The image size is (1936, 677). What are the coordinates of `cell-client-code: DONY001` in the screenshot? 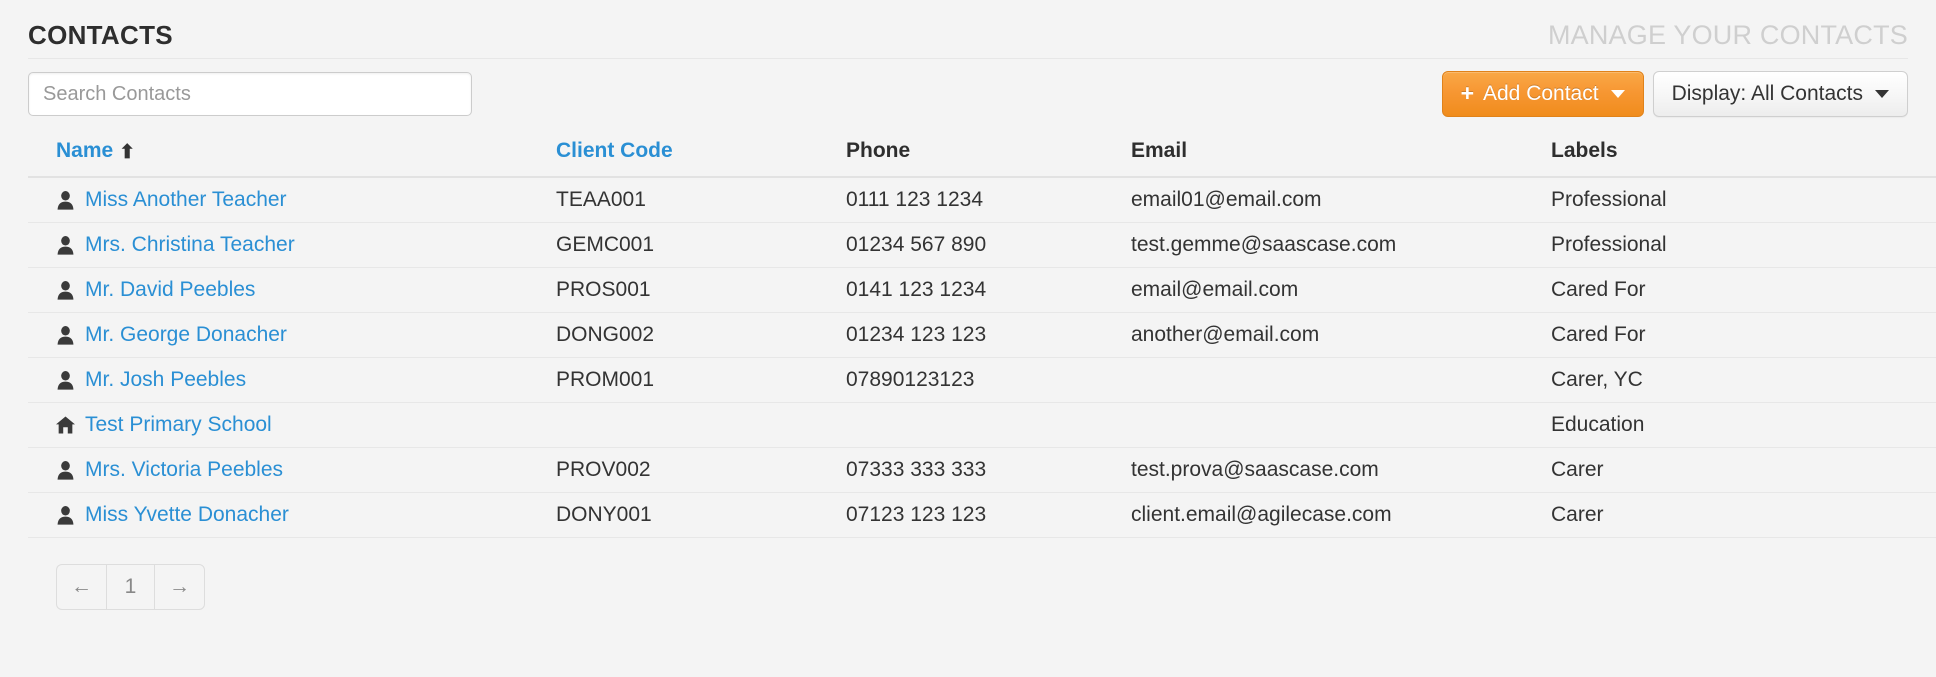 It's located at (701, 515).